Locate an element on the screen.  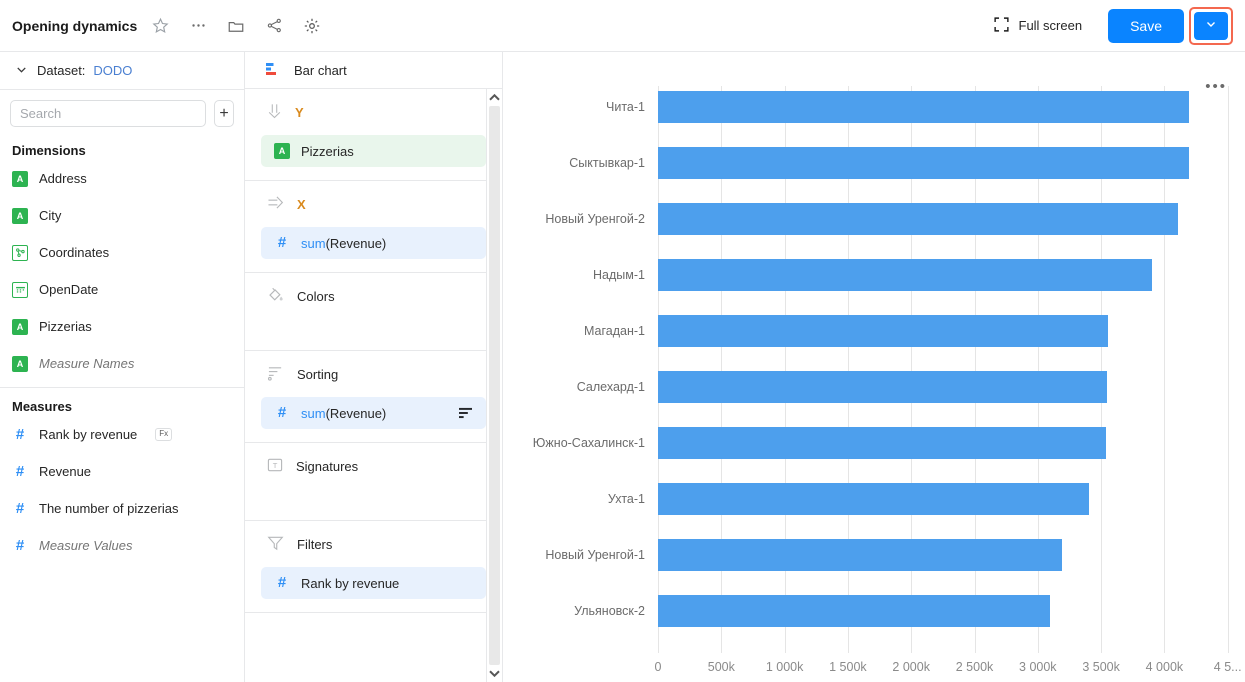
x-axis-tick-label: 3 000k is located at coordinates (1038, 667).